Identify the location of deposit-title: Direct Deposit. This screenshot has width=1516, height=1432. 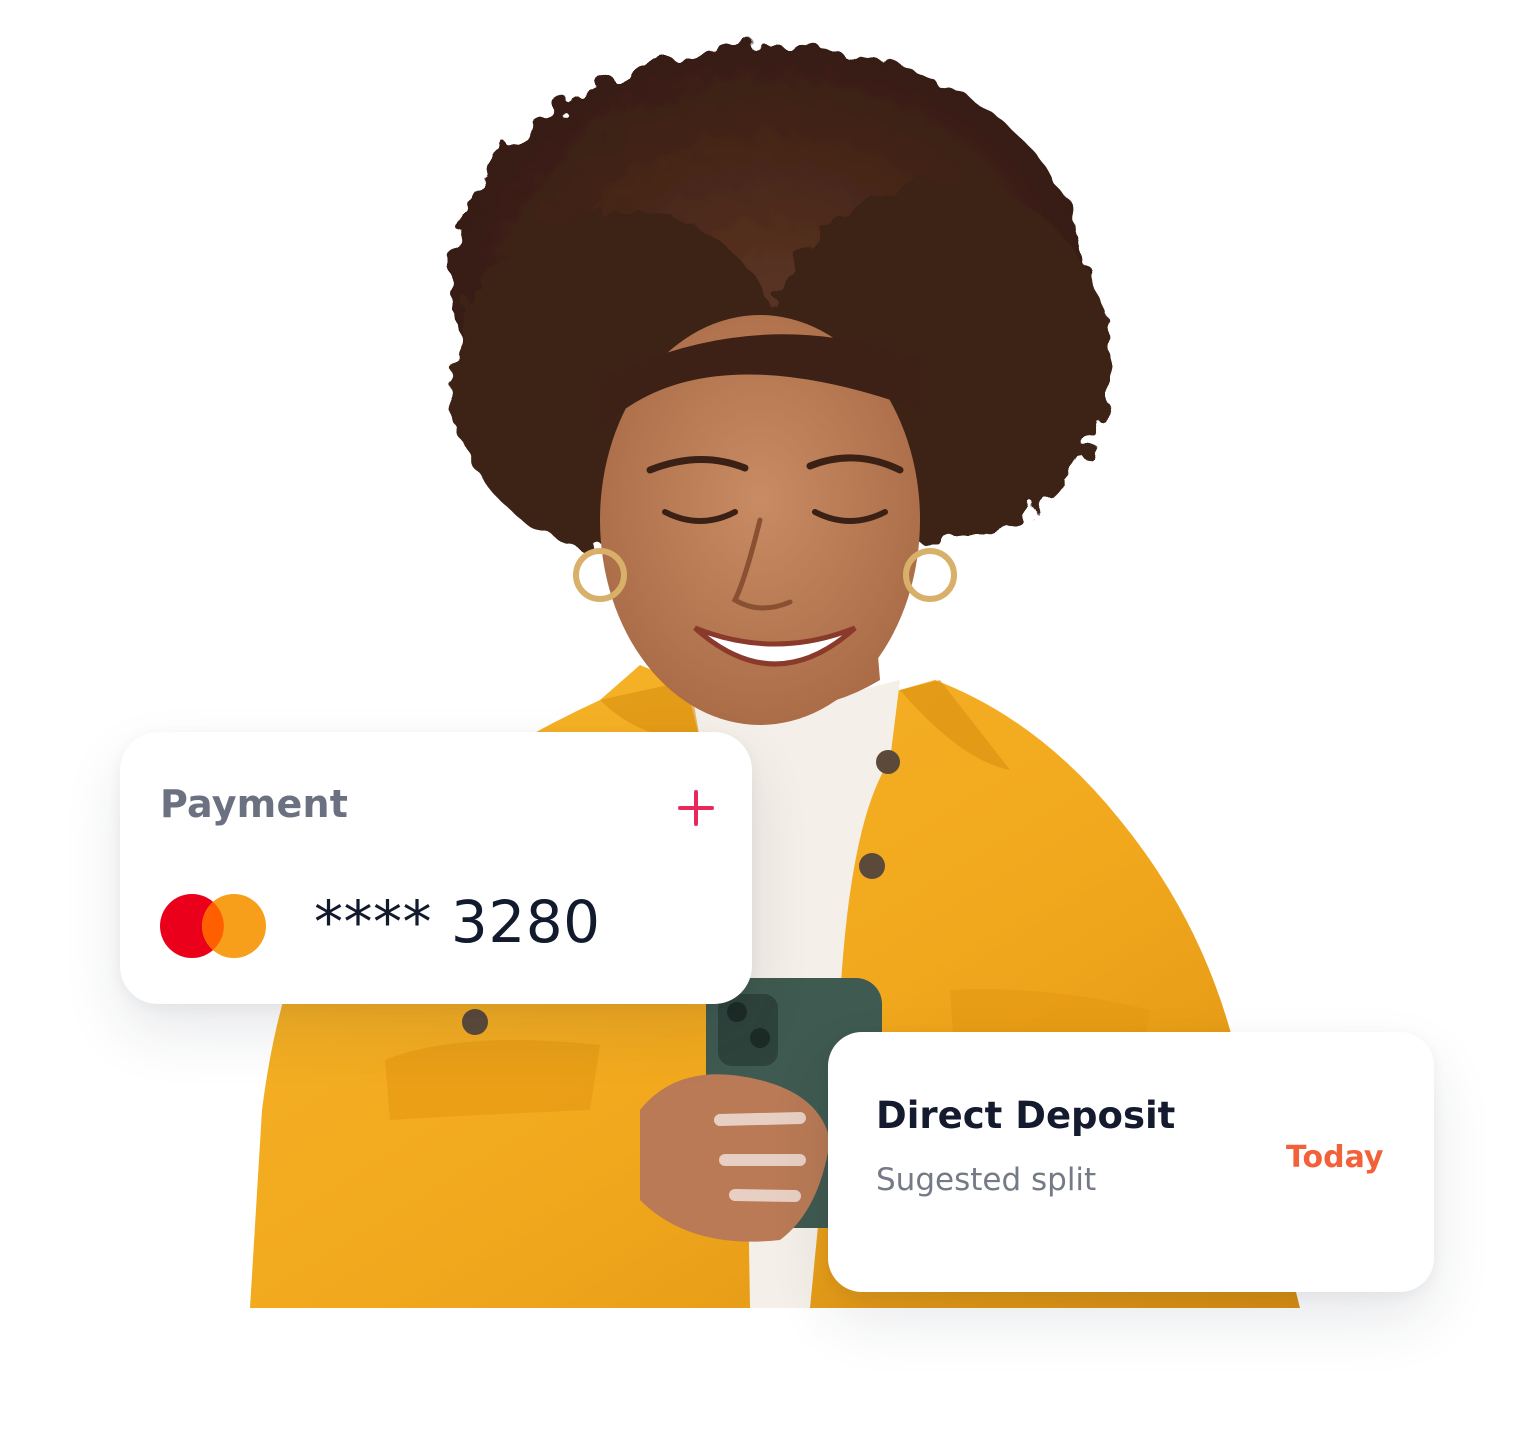
(1026, 1115).